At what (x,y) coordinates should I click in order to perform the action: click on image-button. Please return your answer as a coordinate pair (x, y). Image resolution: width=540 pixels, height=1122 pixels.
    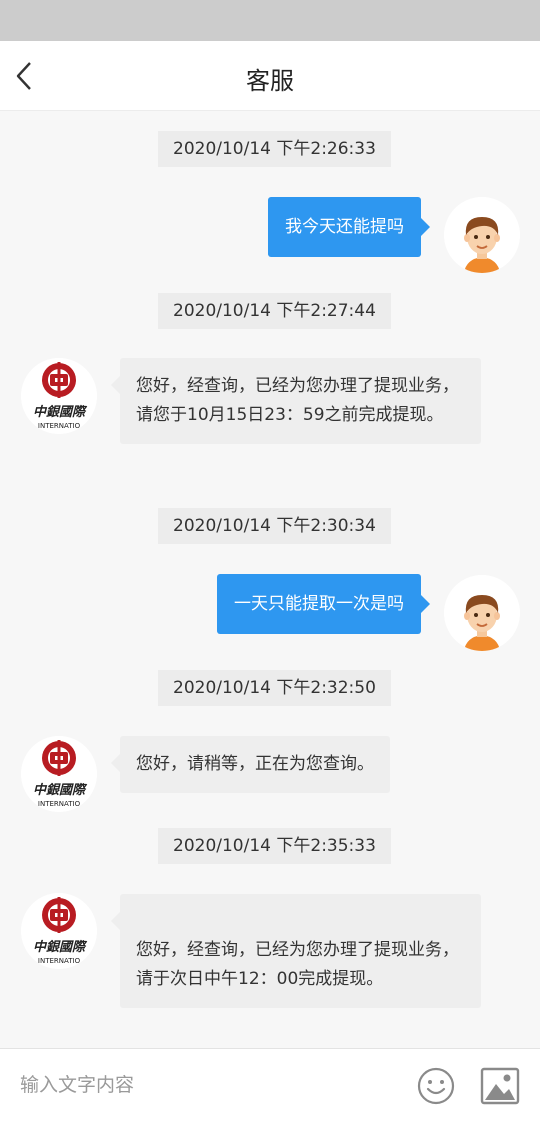
    Looking at the image, I should click on (500, 1086).